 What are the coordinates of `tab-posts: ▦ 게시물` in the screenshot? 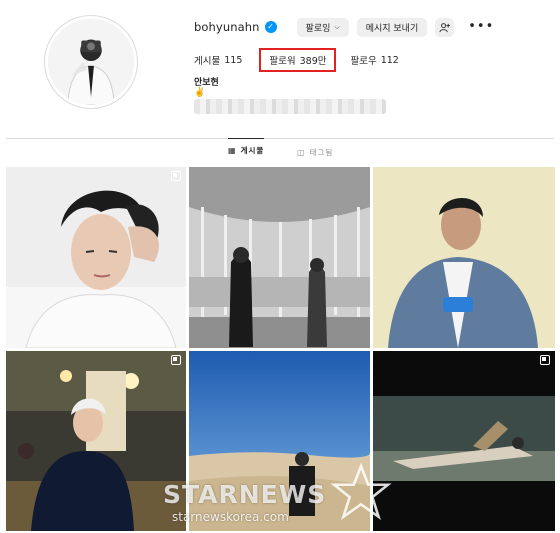 It's located at (246, 150).